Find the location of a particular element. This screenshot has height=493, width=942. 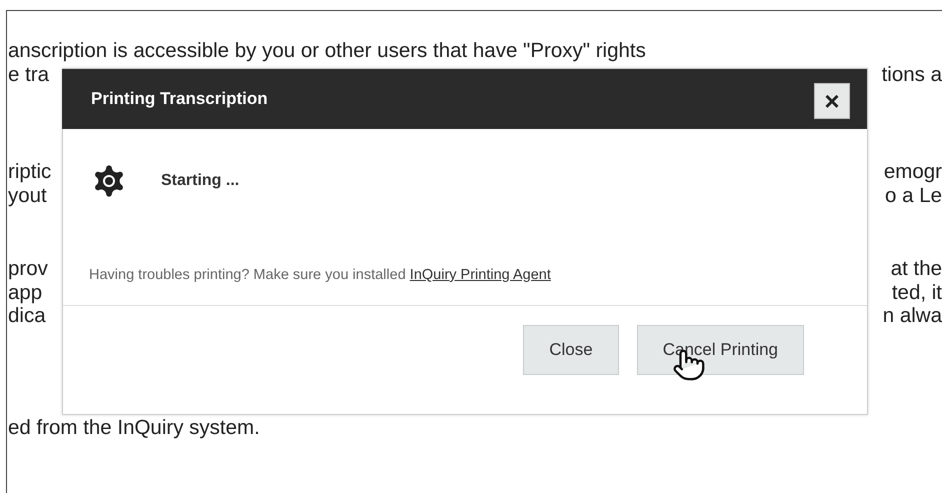

page-text: anscription is accessible by you or other users that have "Proxy" rights is located at coordinates (327, 50).